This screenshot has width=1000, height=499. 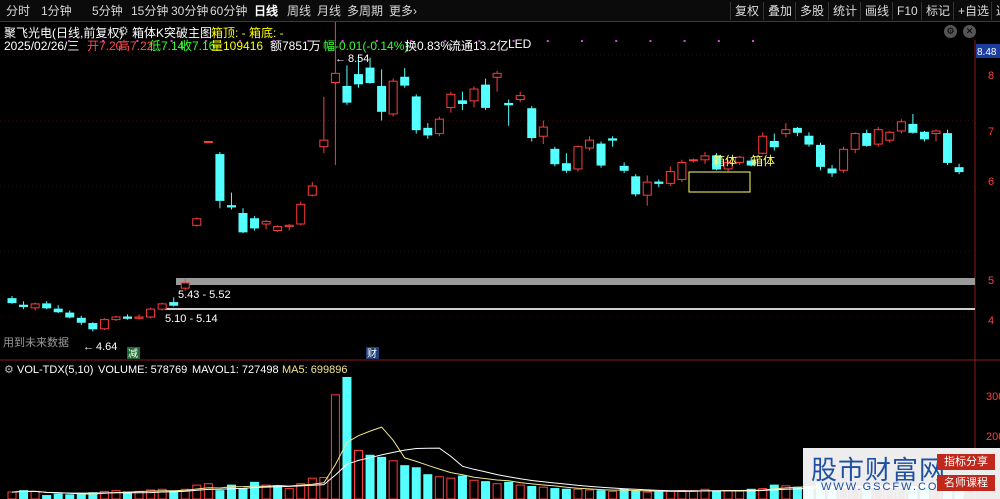 What do you see at coordinates (18, 11) in the screenshot?
I see `tab-fenshi: 分时` at bounding box center [18, 11].